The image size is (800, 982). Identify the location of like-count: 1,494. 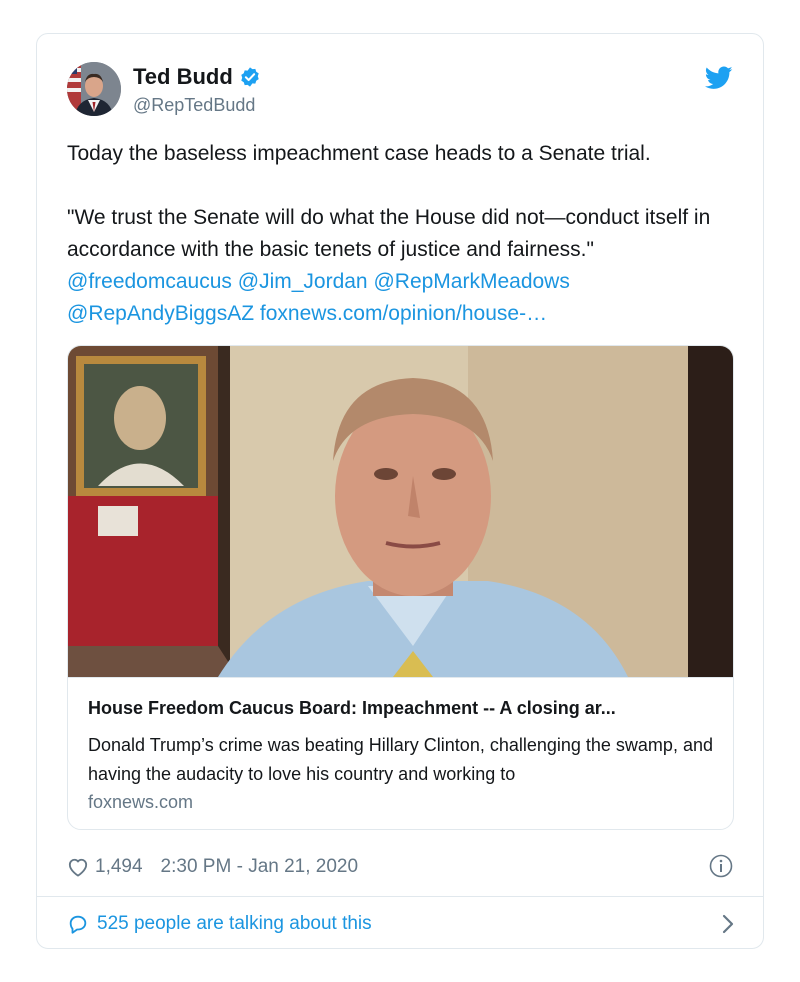
(119, 867).